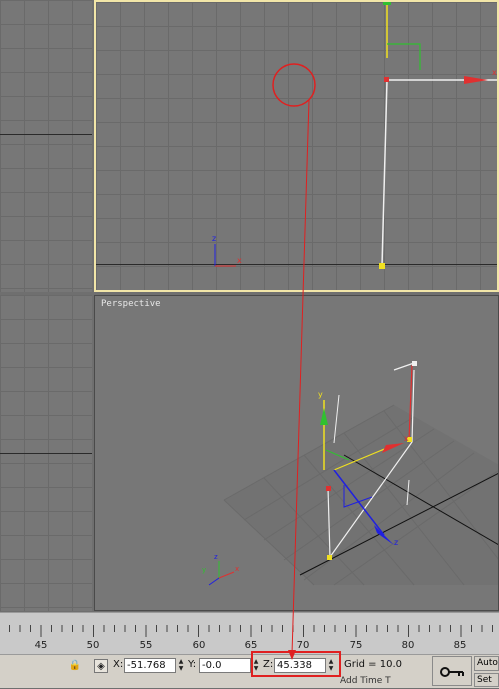 This screenshot has height=689, width=499. What do you see at coordinates (181, 665) in the screenshot?
I see `x-coord-spinner: ▲ ▼` at bounding box center [181, 665].